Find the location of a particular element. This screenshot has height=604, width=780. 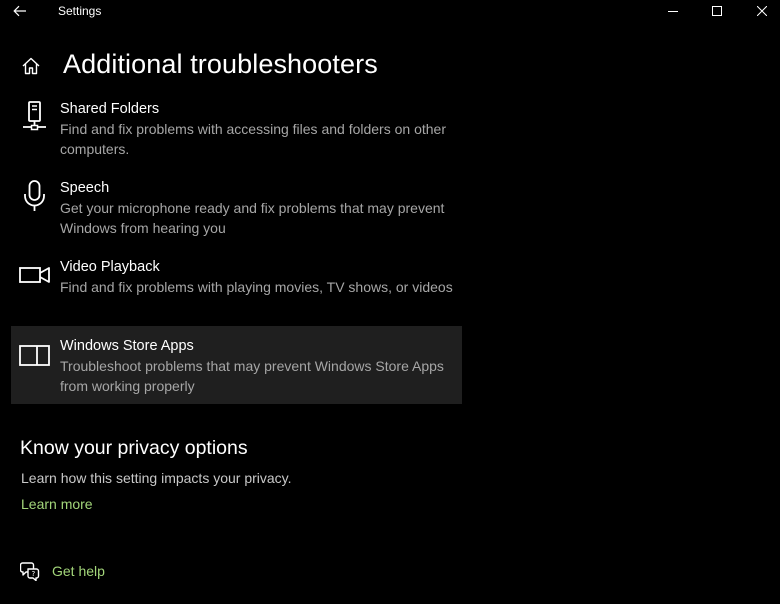

maximize-icon is located at coordinates (717, 11).